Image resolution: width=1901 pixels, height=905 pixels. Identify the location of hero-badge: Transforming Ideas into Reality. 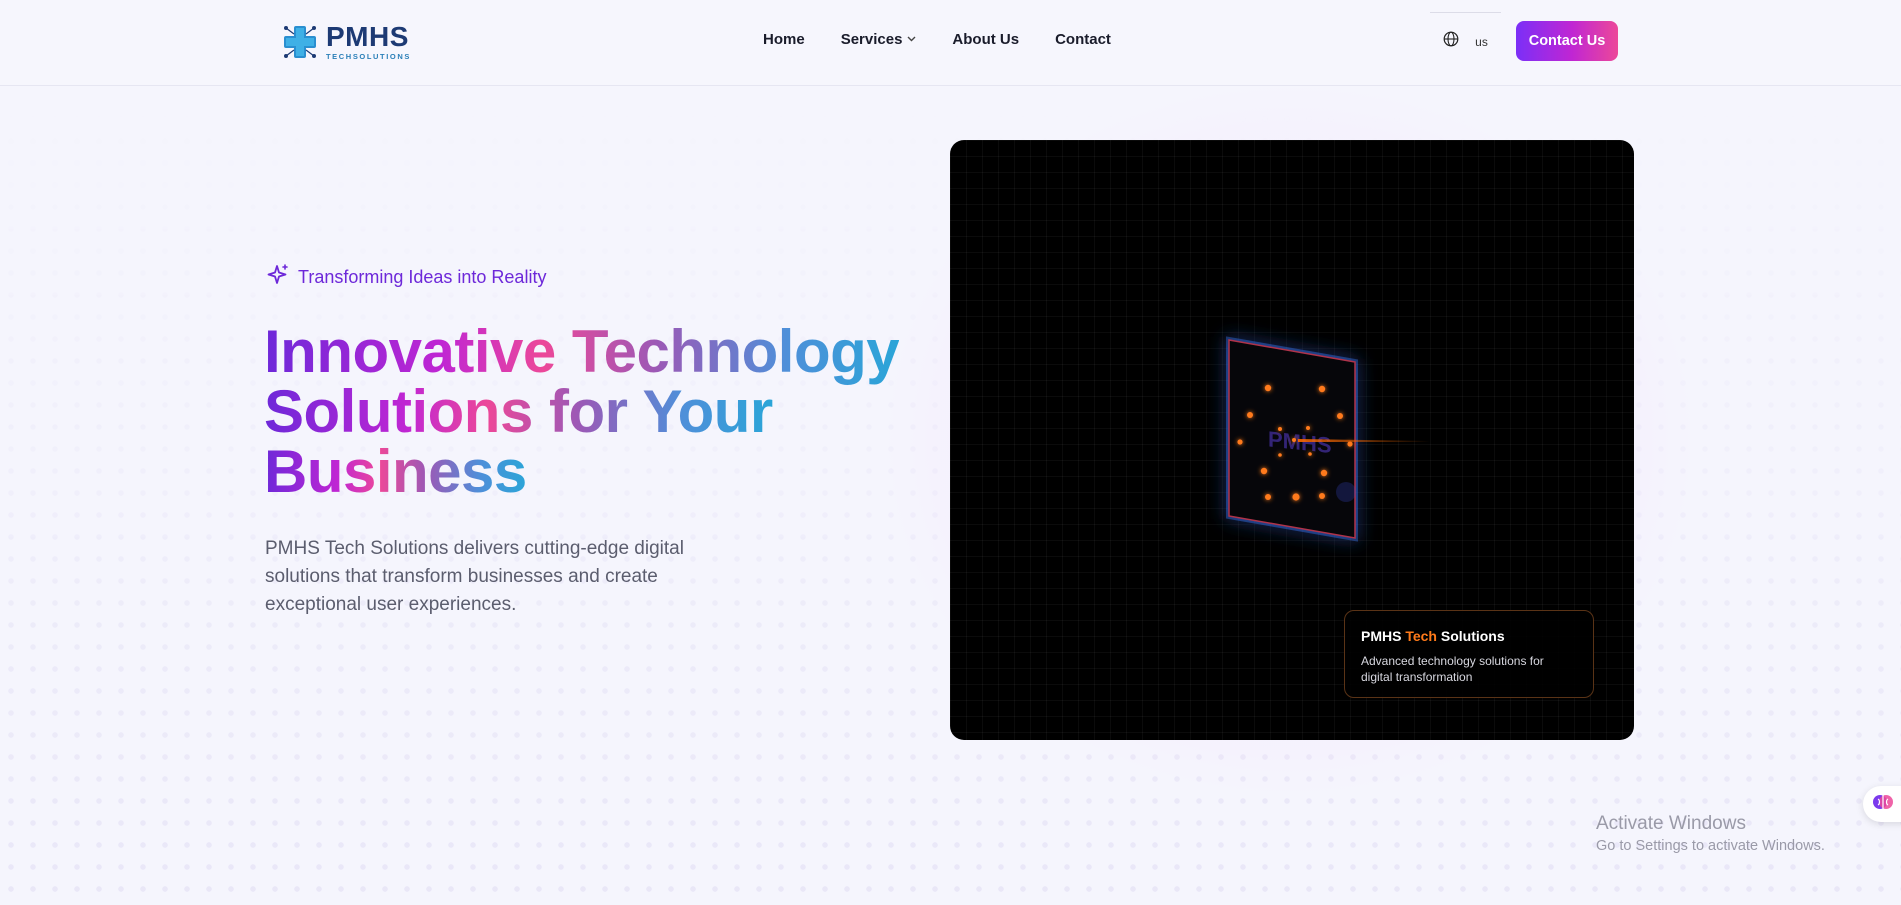
(406, 277).